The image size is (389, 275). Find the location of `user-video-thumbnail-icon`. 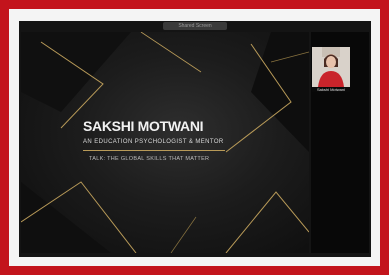

user-video-thumbnail-icon is located at coordinates (331, 67).